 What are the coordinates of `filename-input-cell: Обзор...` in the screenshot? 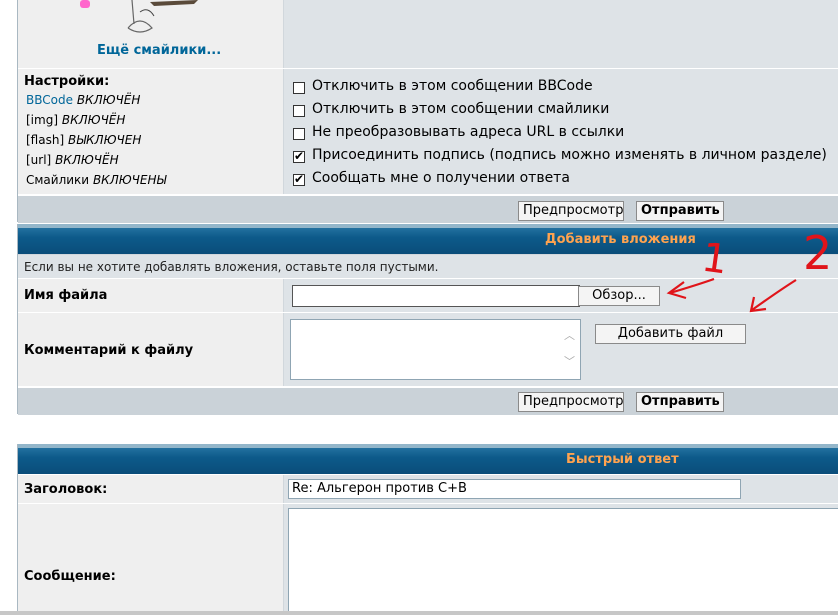 It's located at (561, 295).